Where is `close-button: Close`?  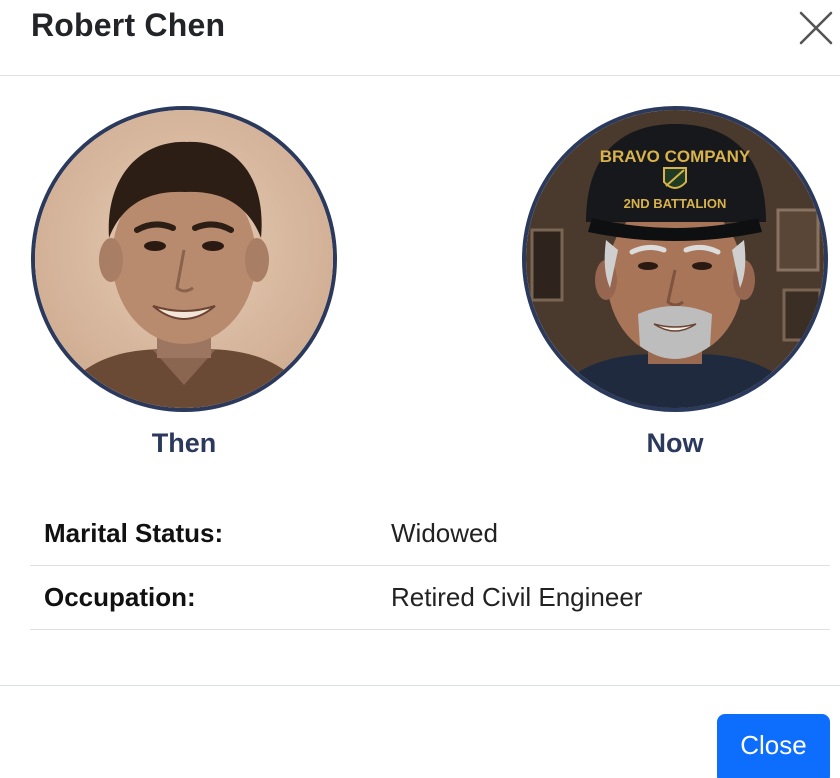 close-button: Close is located at coordinates (773, 746).